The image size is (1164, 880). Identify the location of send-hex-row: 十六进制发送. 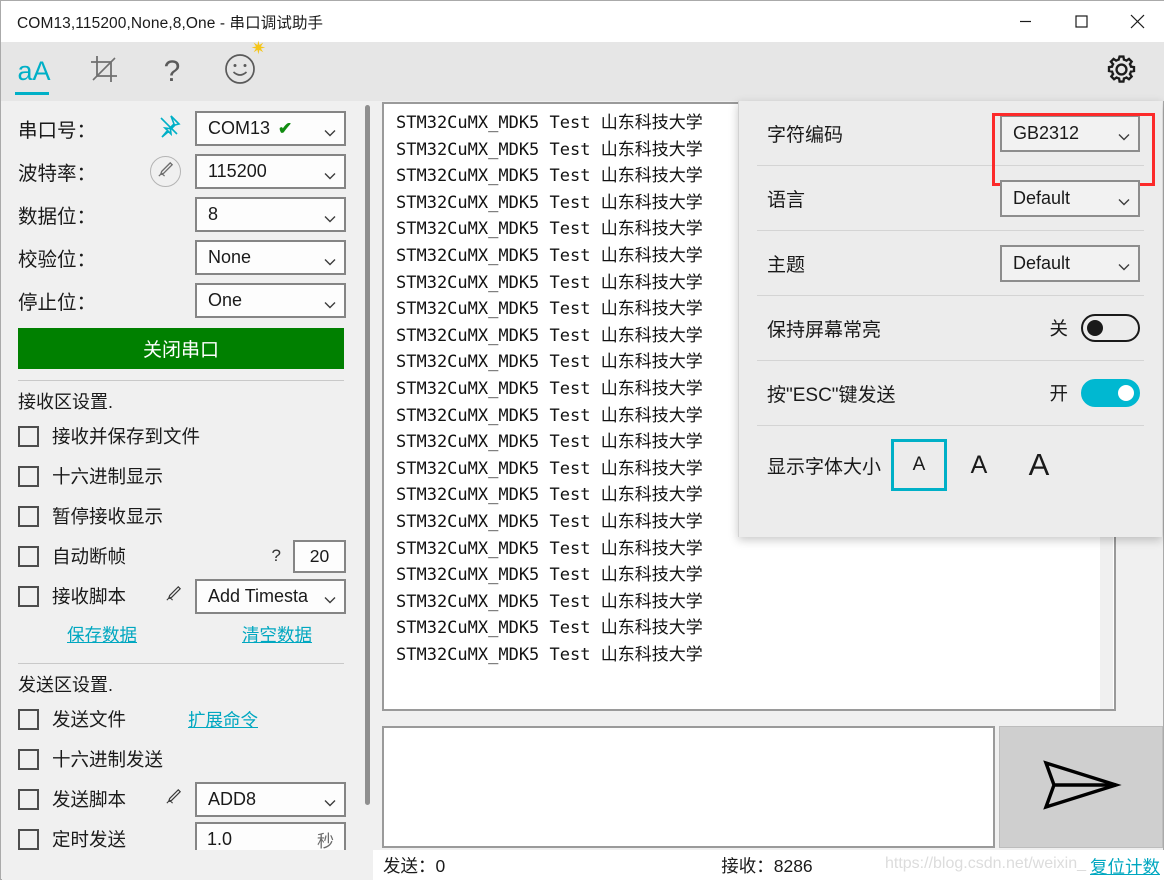
(182, 759).